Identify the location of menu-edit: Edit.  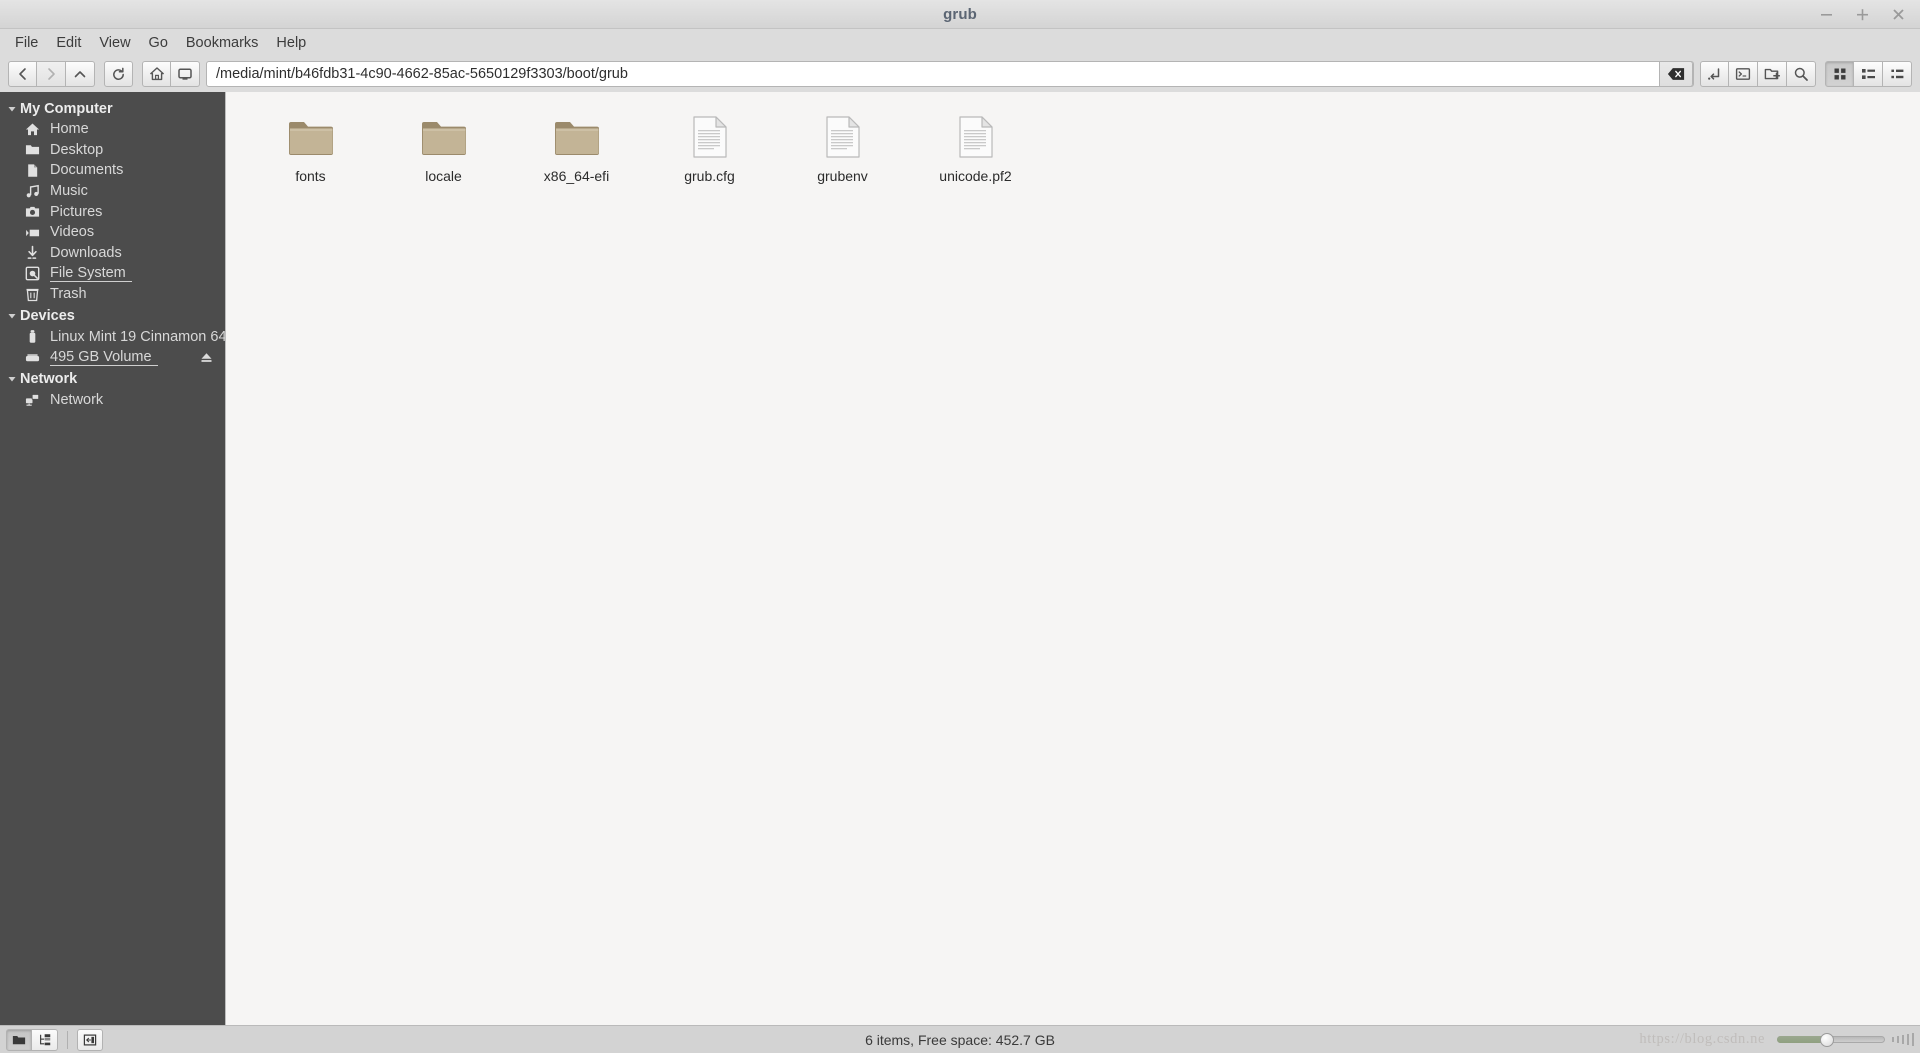
(68, 43).